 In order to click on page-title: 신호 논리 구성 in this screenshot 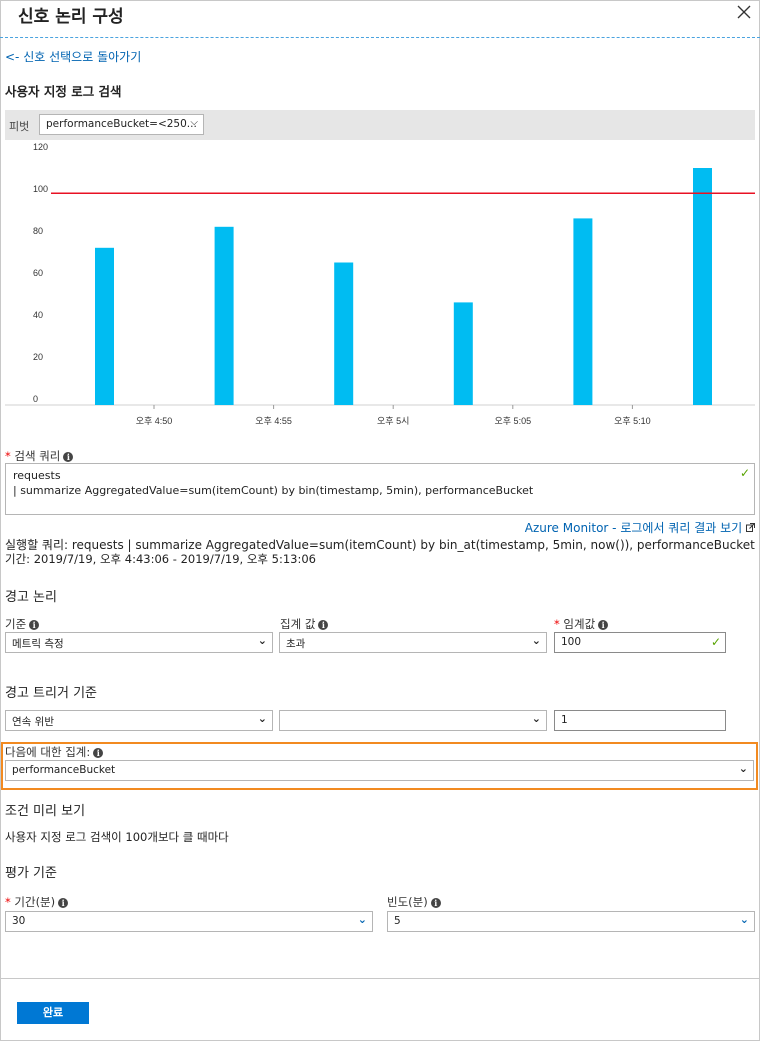, I will do `click(71, 17)`.